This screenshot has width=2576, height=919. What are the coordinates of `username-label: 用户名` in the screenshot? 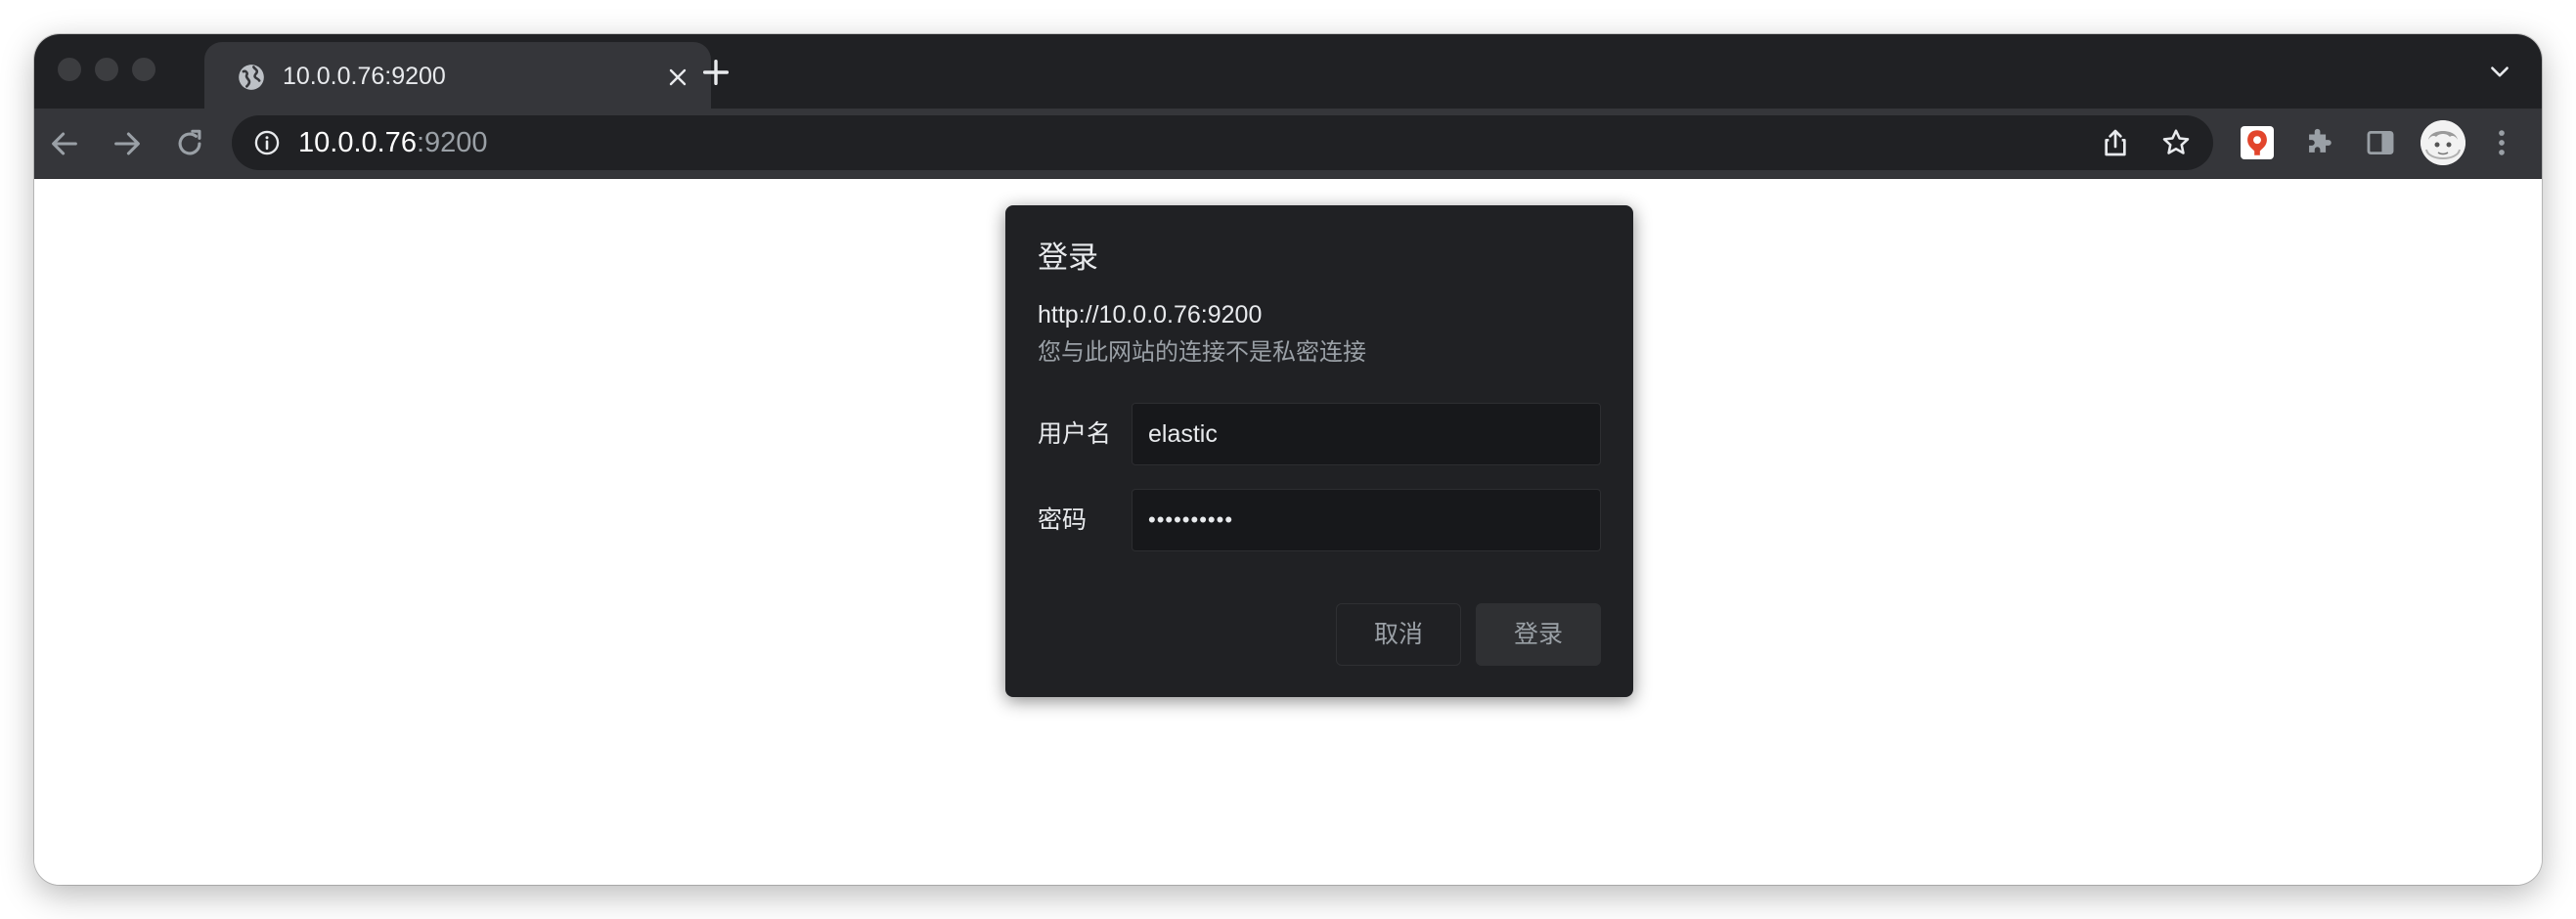 It's located at (1075, 434).